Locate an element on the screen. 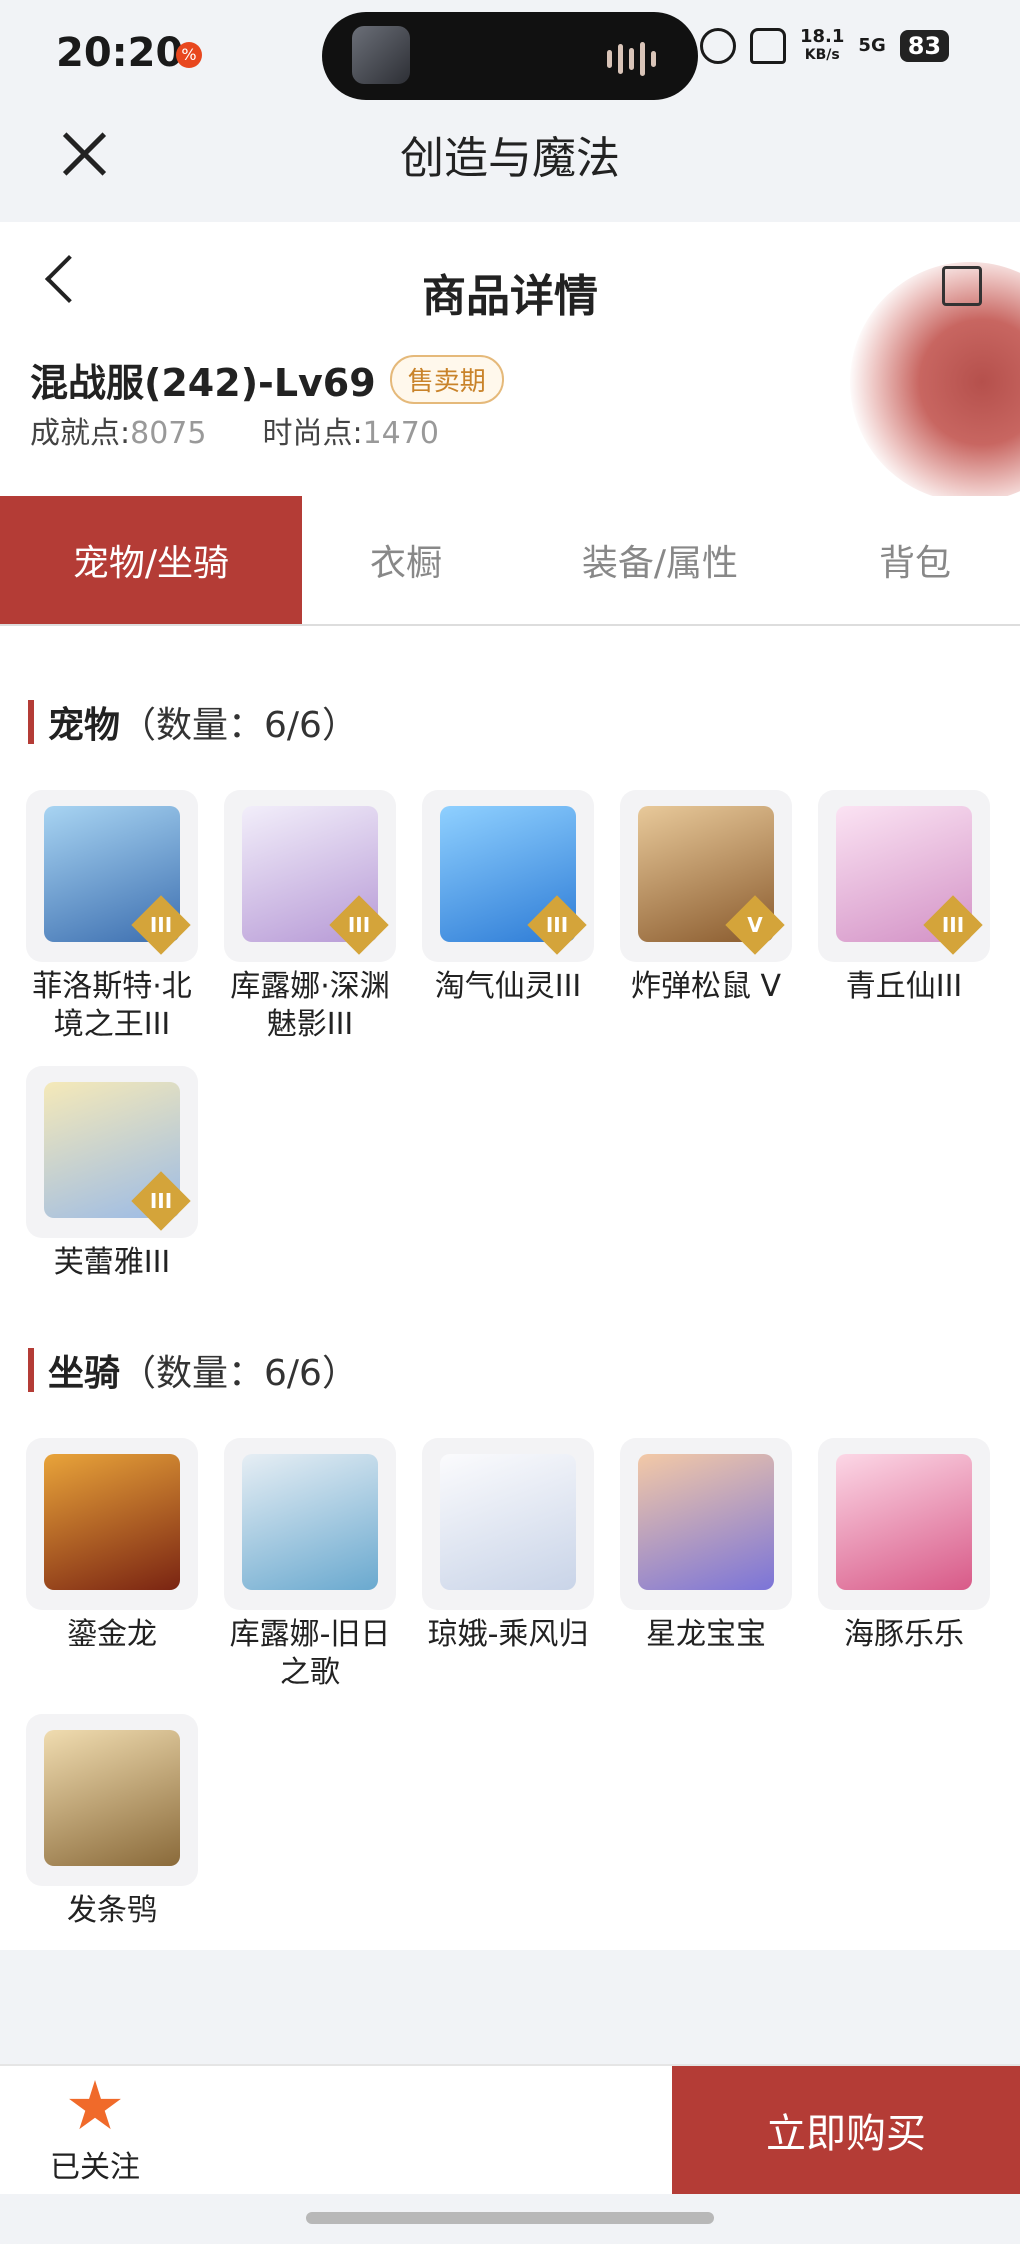 Image resolution: width=1020 pixels, height=2244 pixels. bottom-action-bar: 已关注 立即购买 is located at coordinates (510, 2129).